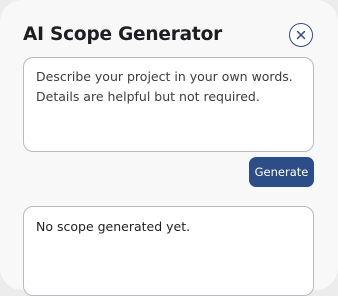  I want to click on dialog-title: AI Scope Generator, so click(123, 34).